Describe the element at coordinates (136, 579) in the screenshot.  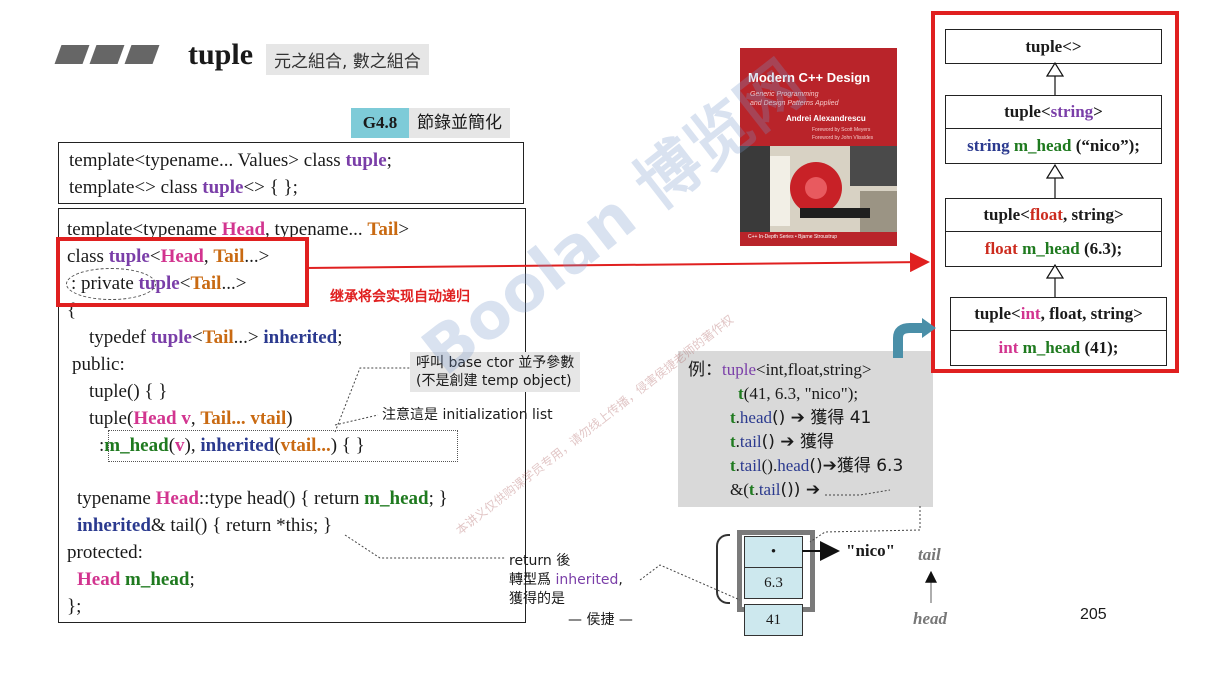
I see `code-line: Head m_head;` at that location.